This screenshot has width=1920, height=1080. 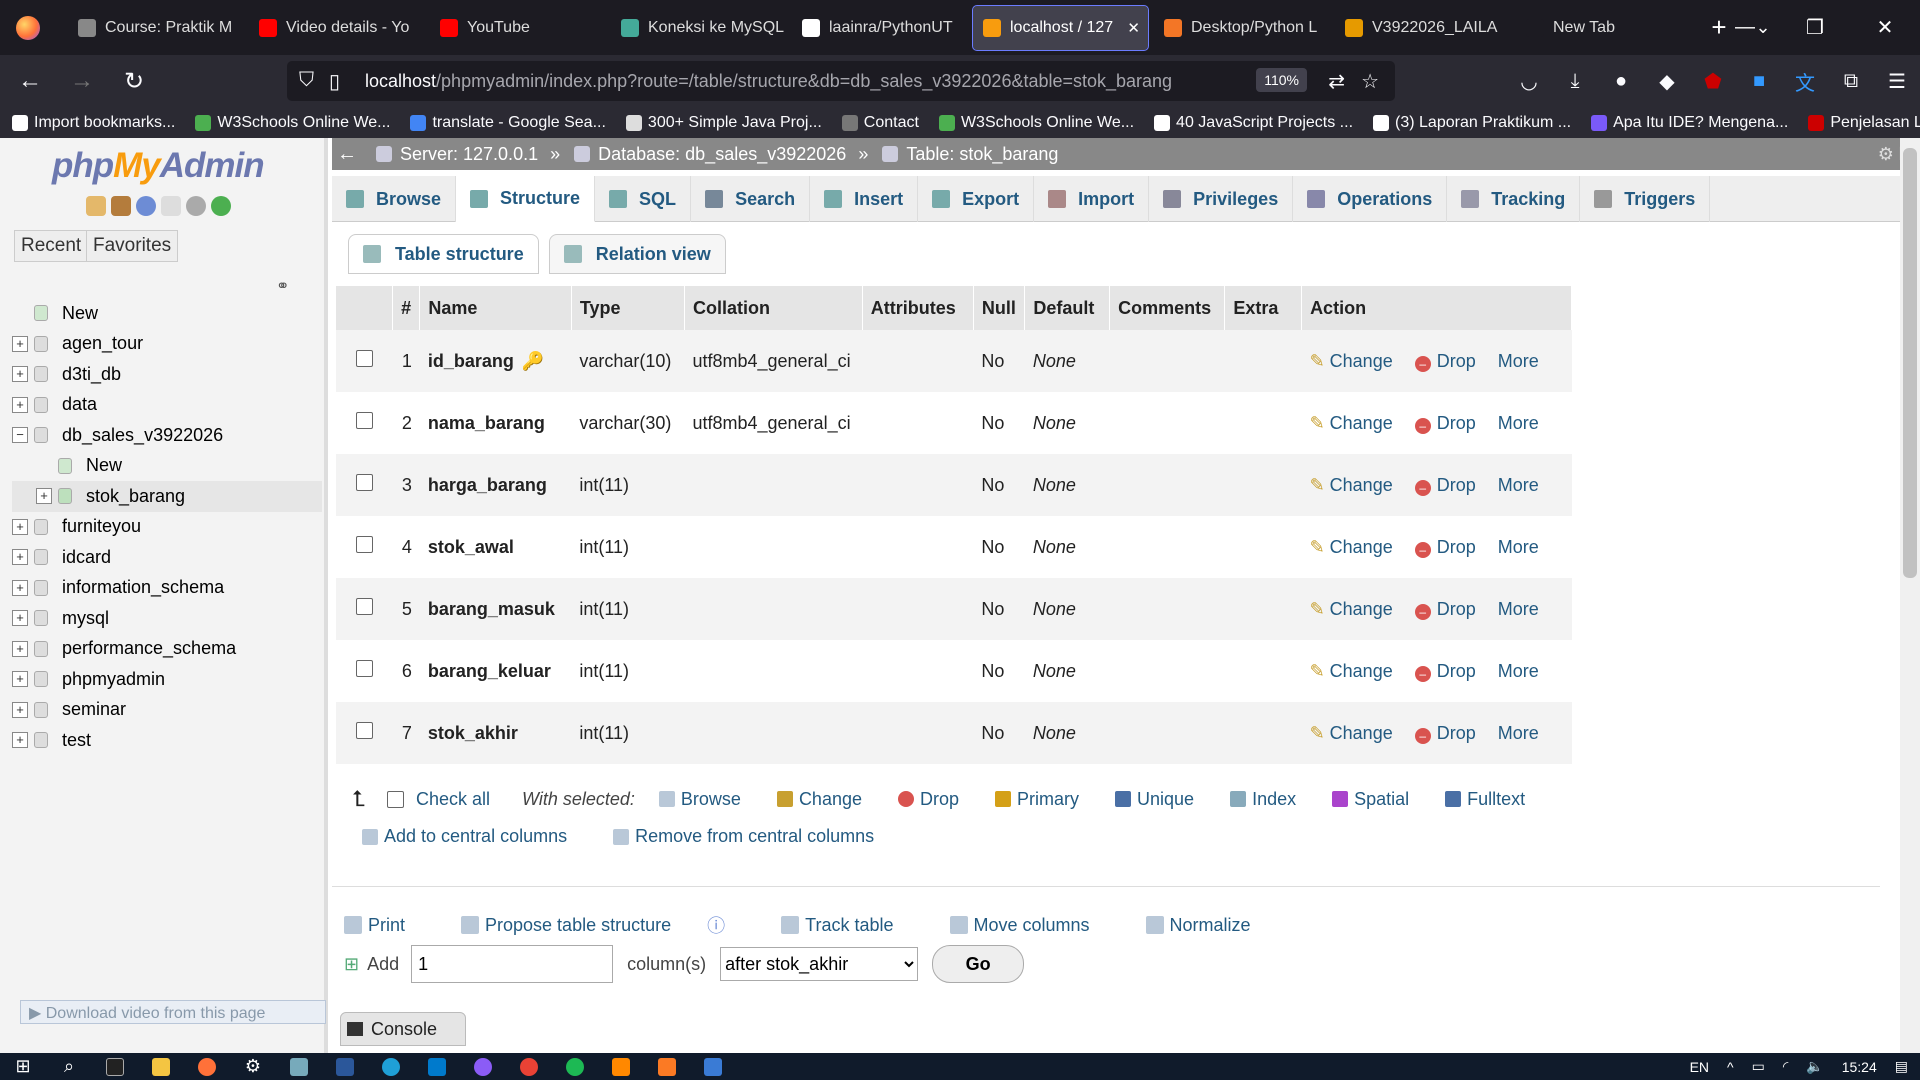 What do you see at coordinates (158, 166) in the screenshot?
I see `phpmyadmin-logo: phpMyAdmin` at bounding box center [158, 166].